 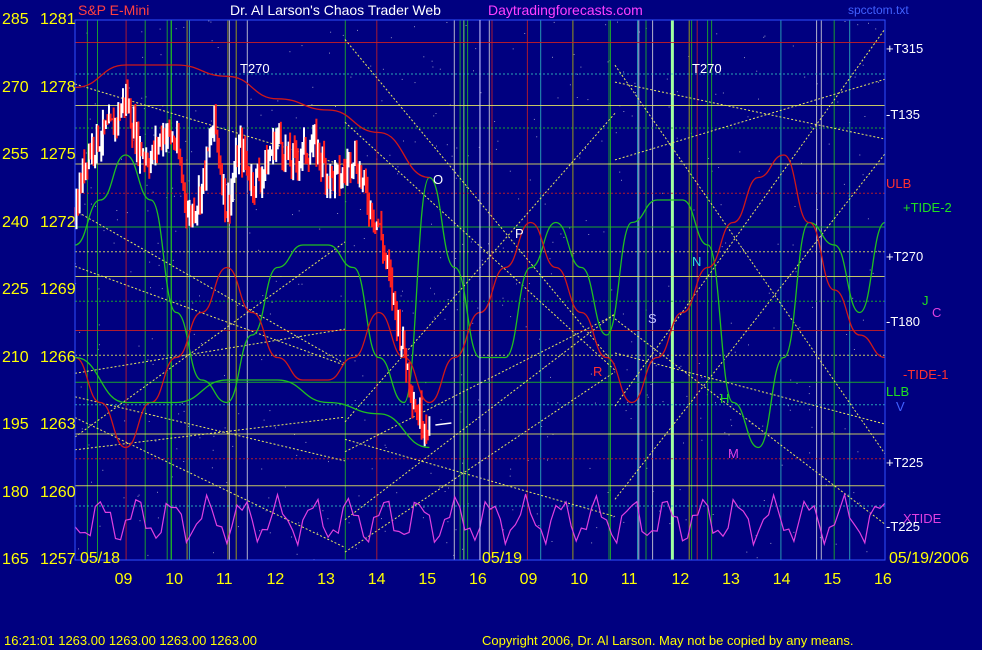 What do you see at coordinates (680, 579) in the screenshot?
I see `x-tick-label: 12` at bounding box center [680, 579].